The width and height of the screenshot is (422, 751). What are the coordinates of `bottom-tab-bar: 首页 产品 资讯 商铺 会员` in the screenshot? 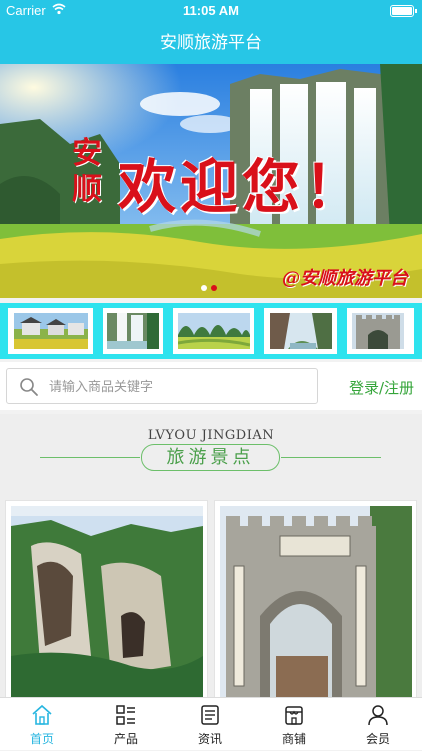 It's located at (211, 723).